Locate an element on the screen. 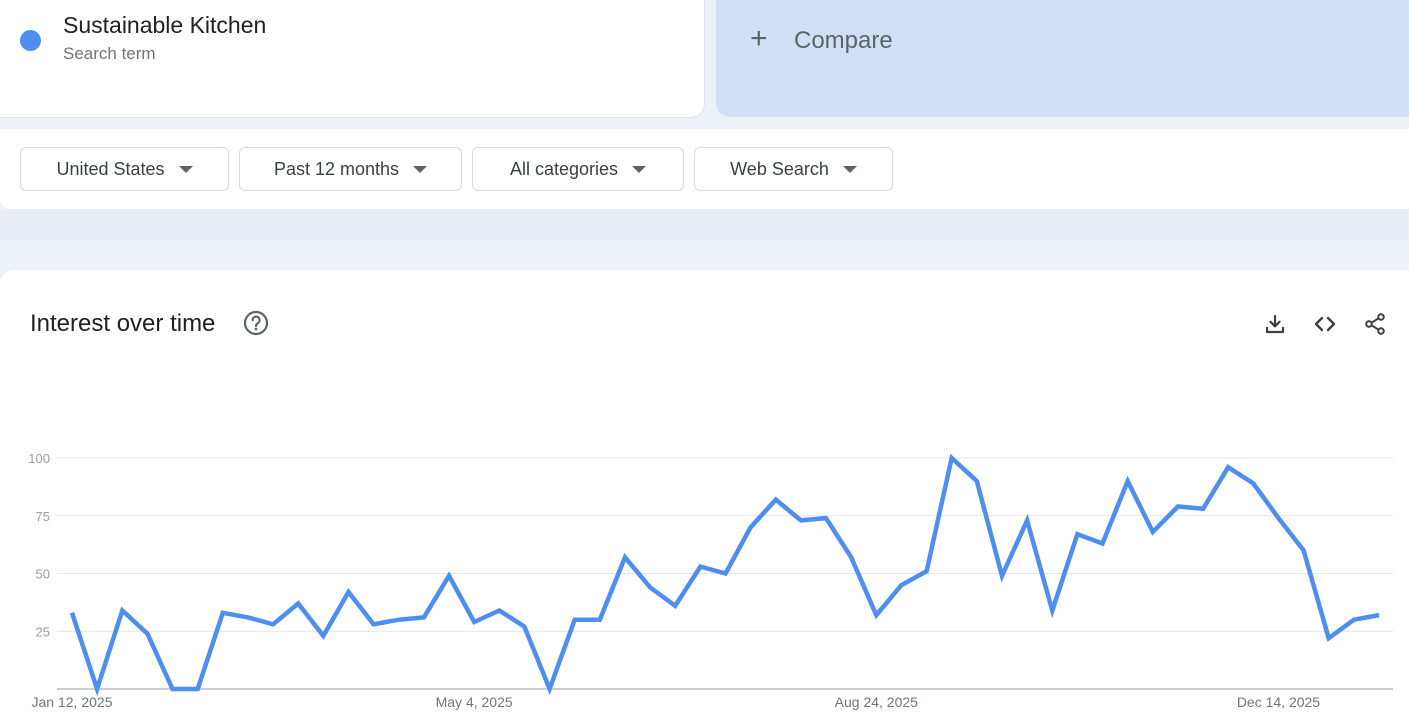 The height and width of the screenshot is (715, 1409). category-filter: All categories is located at coordinates (578, 169).